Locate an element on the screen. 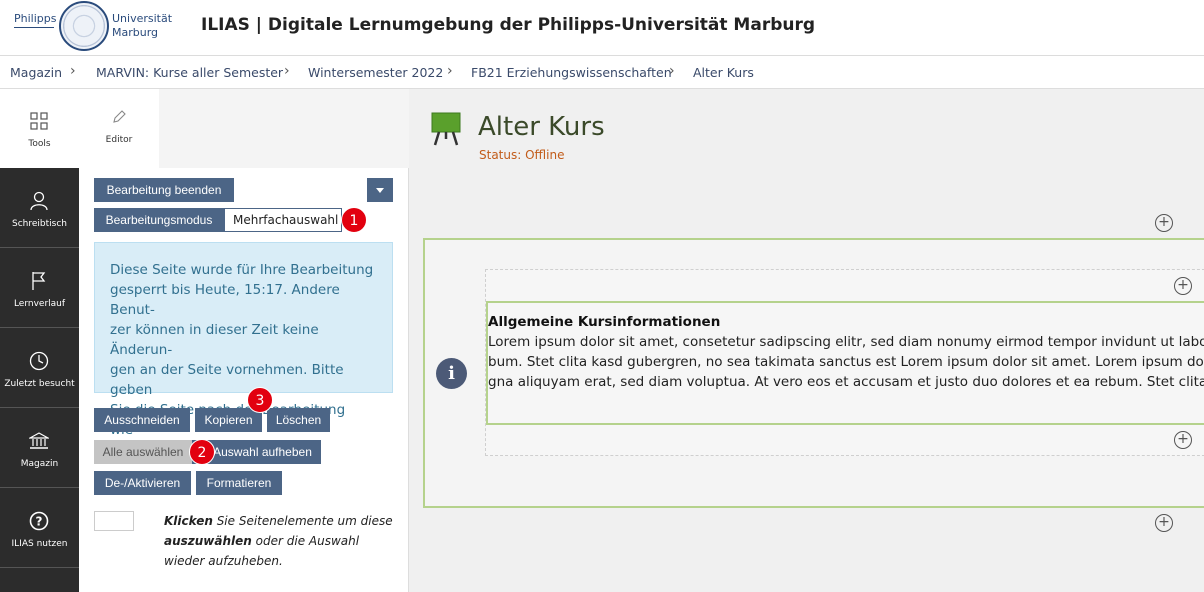 Image resolution: width=1204 pixels, height=592 pixels. mainbar-item-ilias-nutzen: ? ILIAS nutzen is located at coordinates (39, 528).